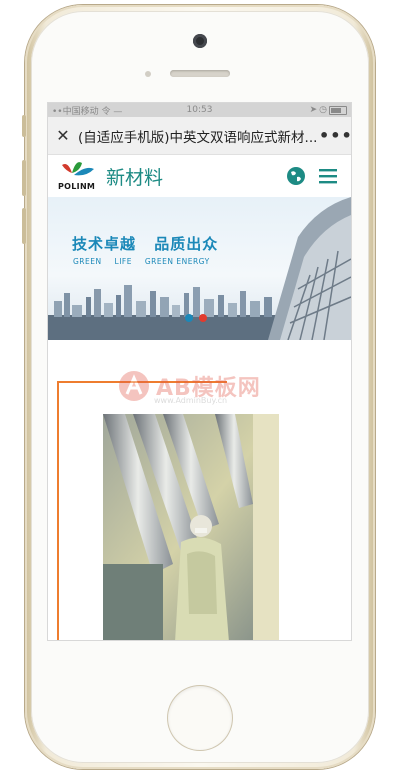 The image size is (400, 775). Describe the element at coordinates (337, 110) in the screenshot. I see `battery-icon` at that location.